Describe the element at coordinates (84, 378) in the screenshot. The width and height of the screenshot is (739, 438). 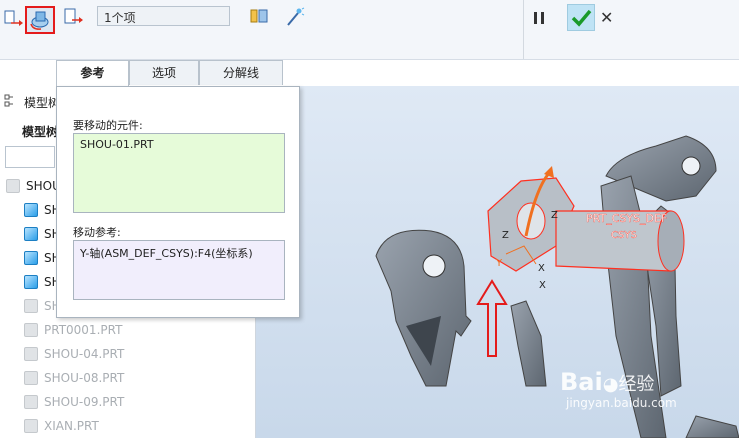
I see `tree-row-label: SHOU-08.PRT` at that location.